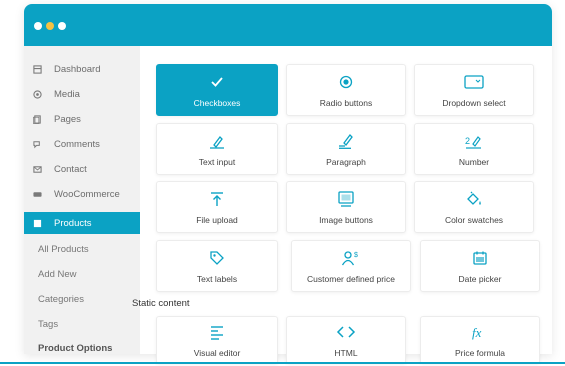  What do you see at coordinates (217, 102) in the screenshot?
I see `field-card-label: Checkboxes` at bounding box center [217, 102].